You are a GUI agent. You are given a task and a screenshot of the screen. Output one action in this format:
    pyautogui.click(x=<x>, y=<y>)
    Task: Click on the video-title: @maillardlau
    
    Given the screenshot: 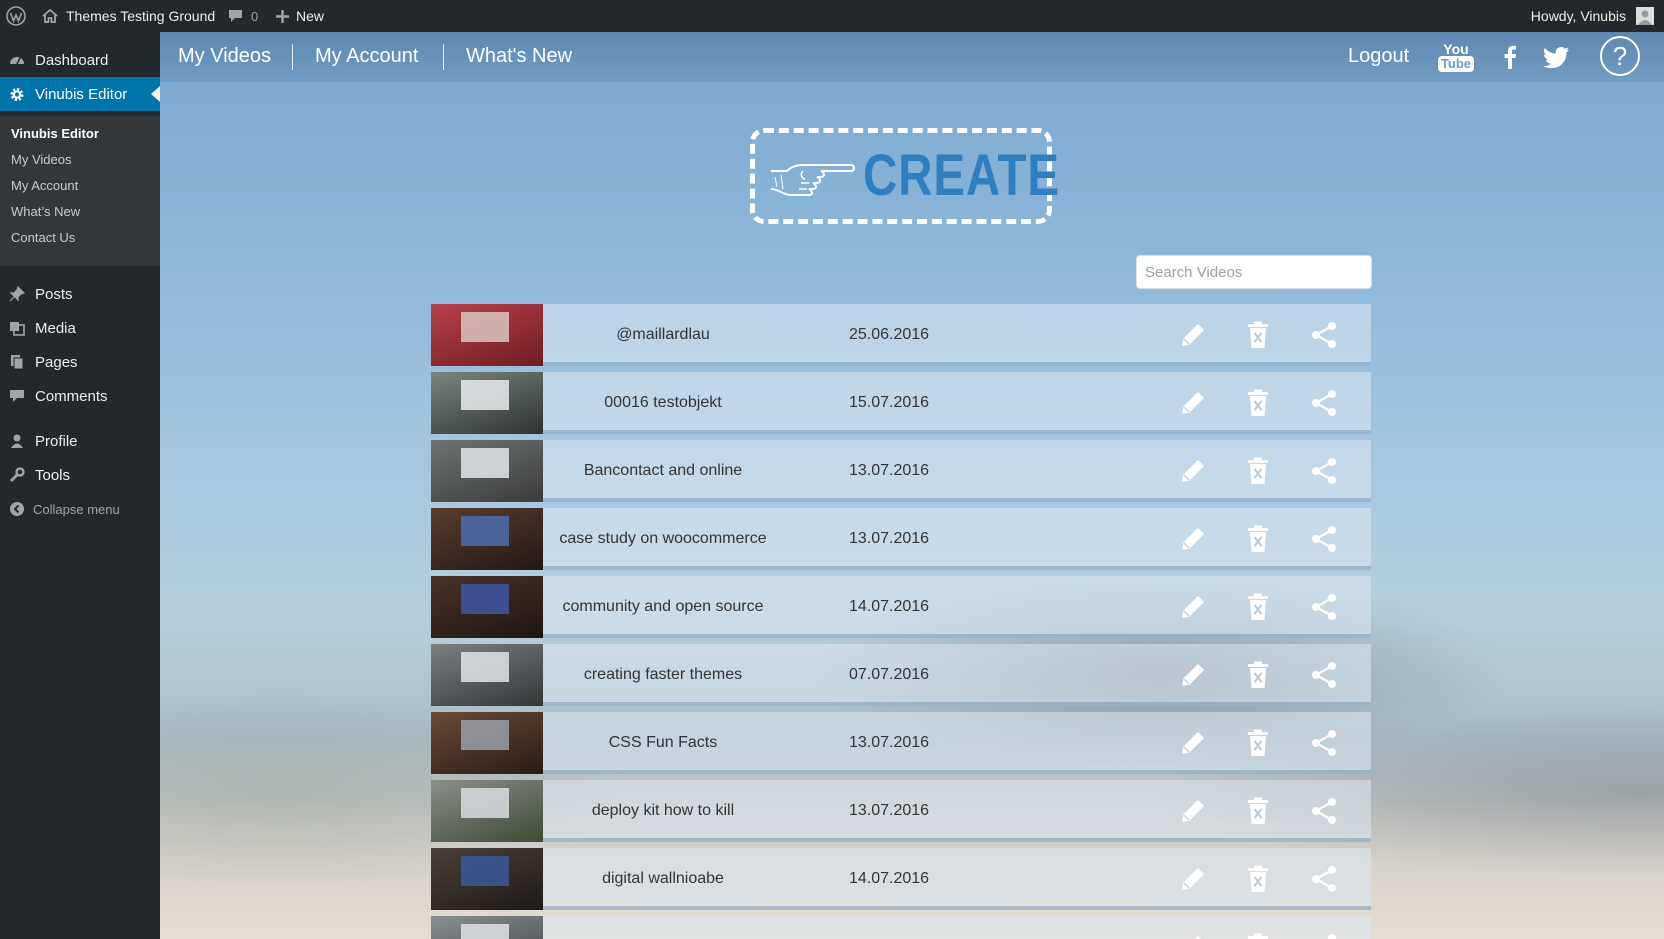 What is the action you would take?
    pyautogui.click(x=663, y=335)
    